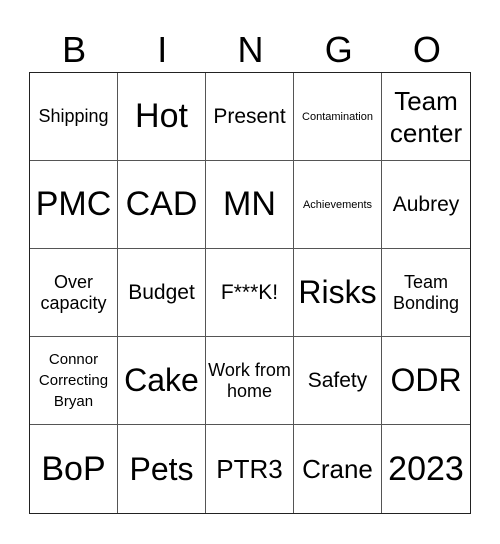 The image size is (500, 544). I want to click on bingo-cell: Connor Correcting Bryan, so click(74, 381).